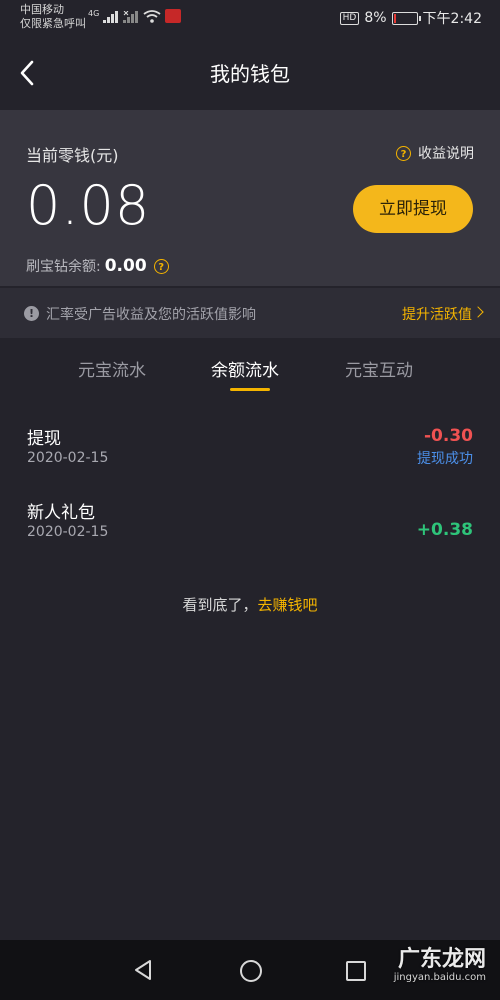 This screenshot has width=500, height=1000. Describe the element at coordinates (445, 459) in the screenshot. I see `record-status: 提现成功` at that location.